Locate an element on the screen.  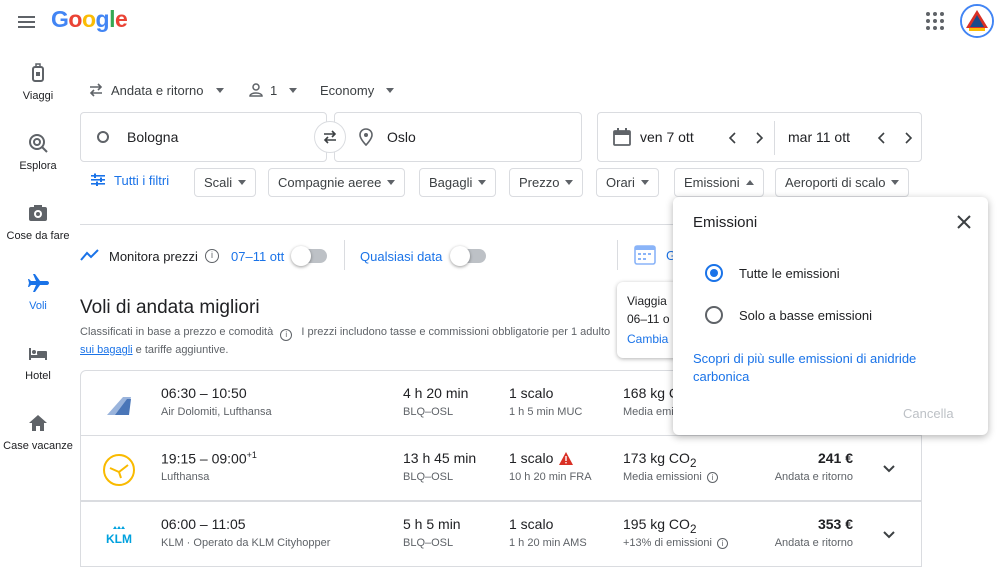
chevron-up-icon is located at coordinates (749, 182).